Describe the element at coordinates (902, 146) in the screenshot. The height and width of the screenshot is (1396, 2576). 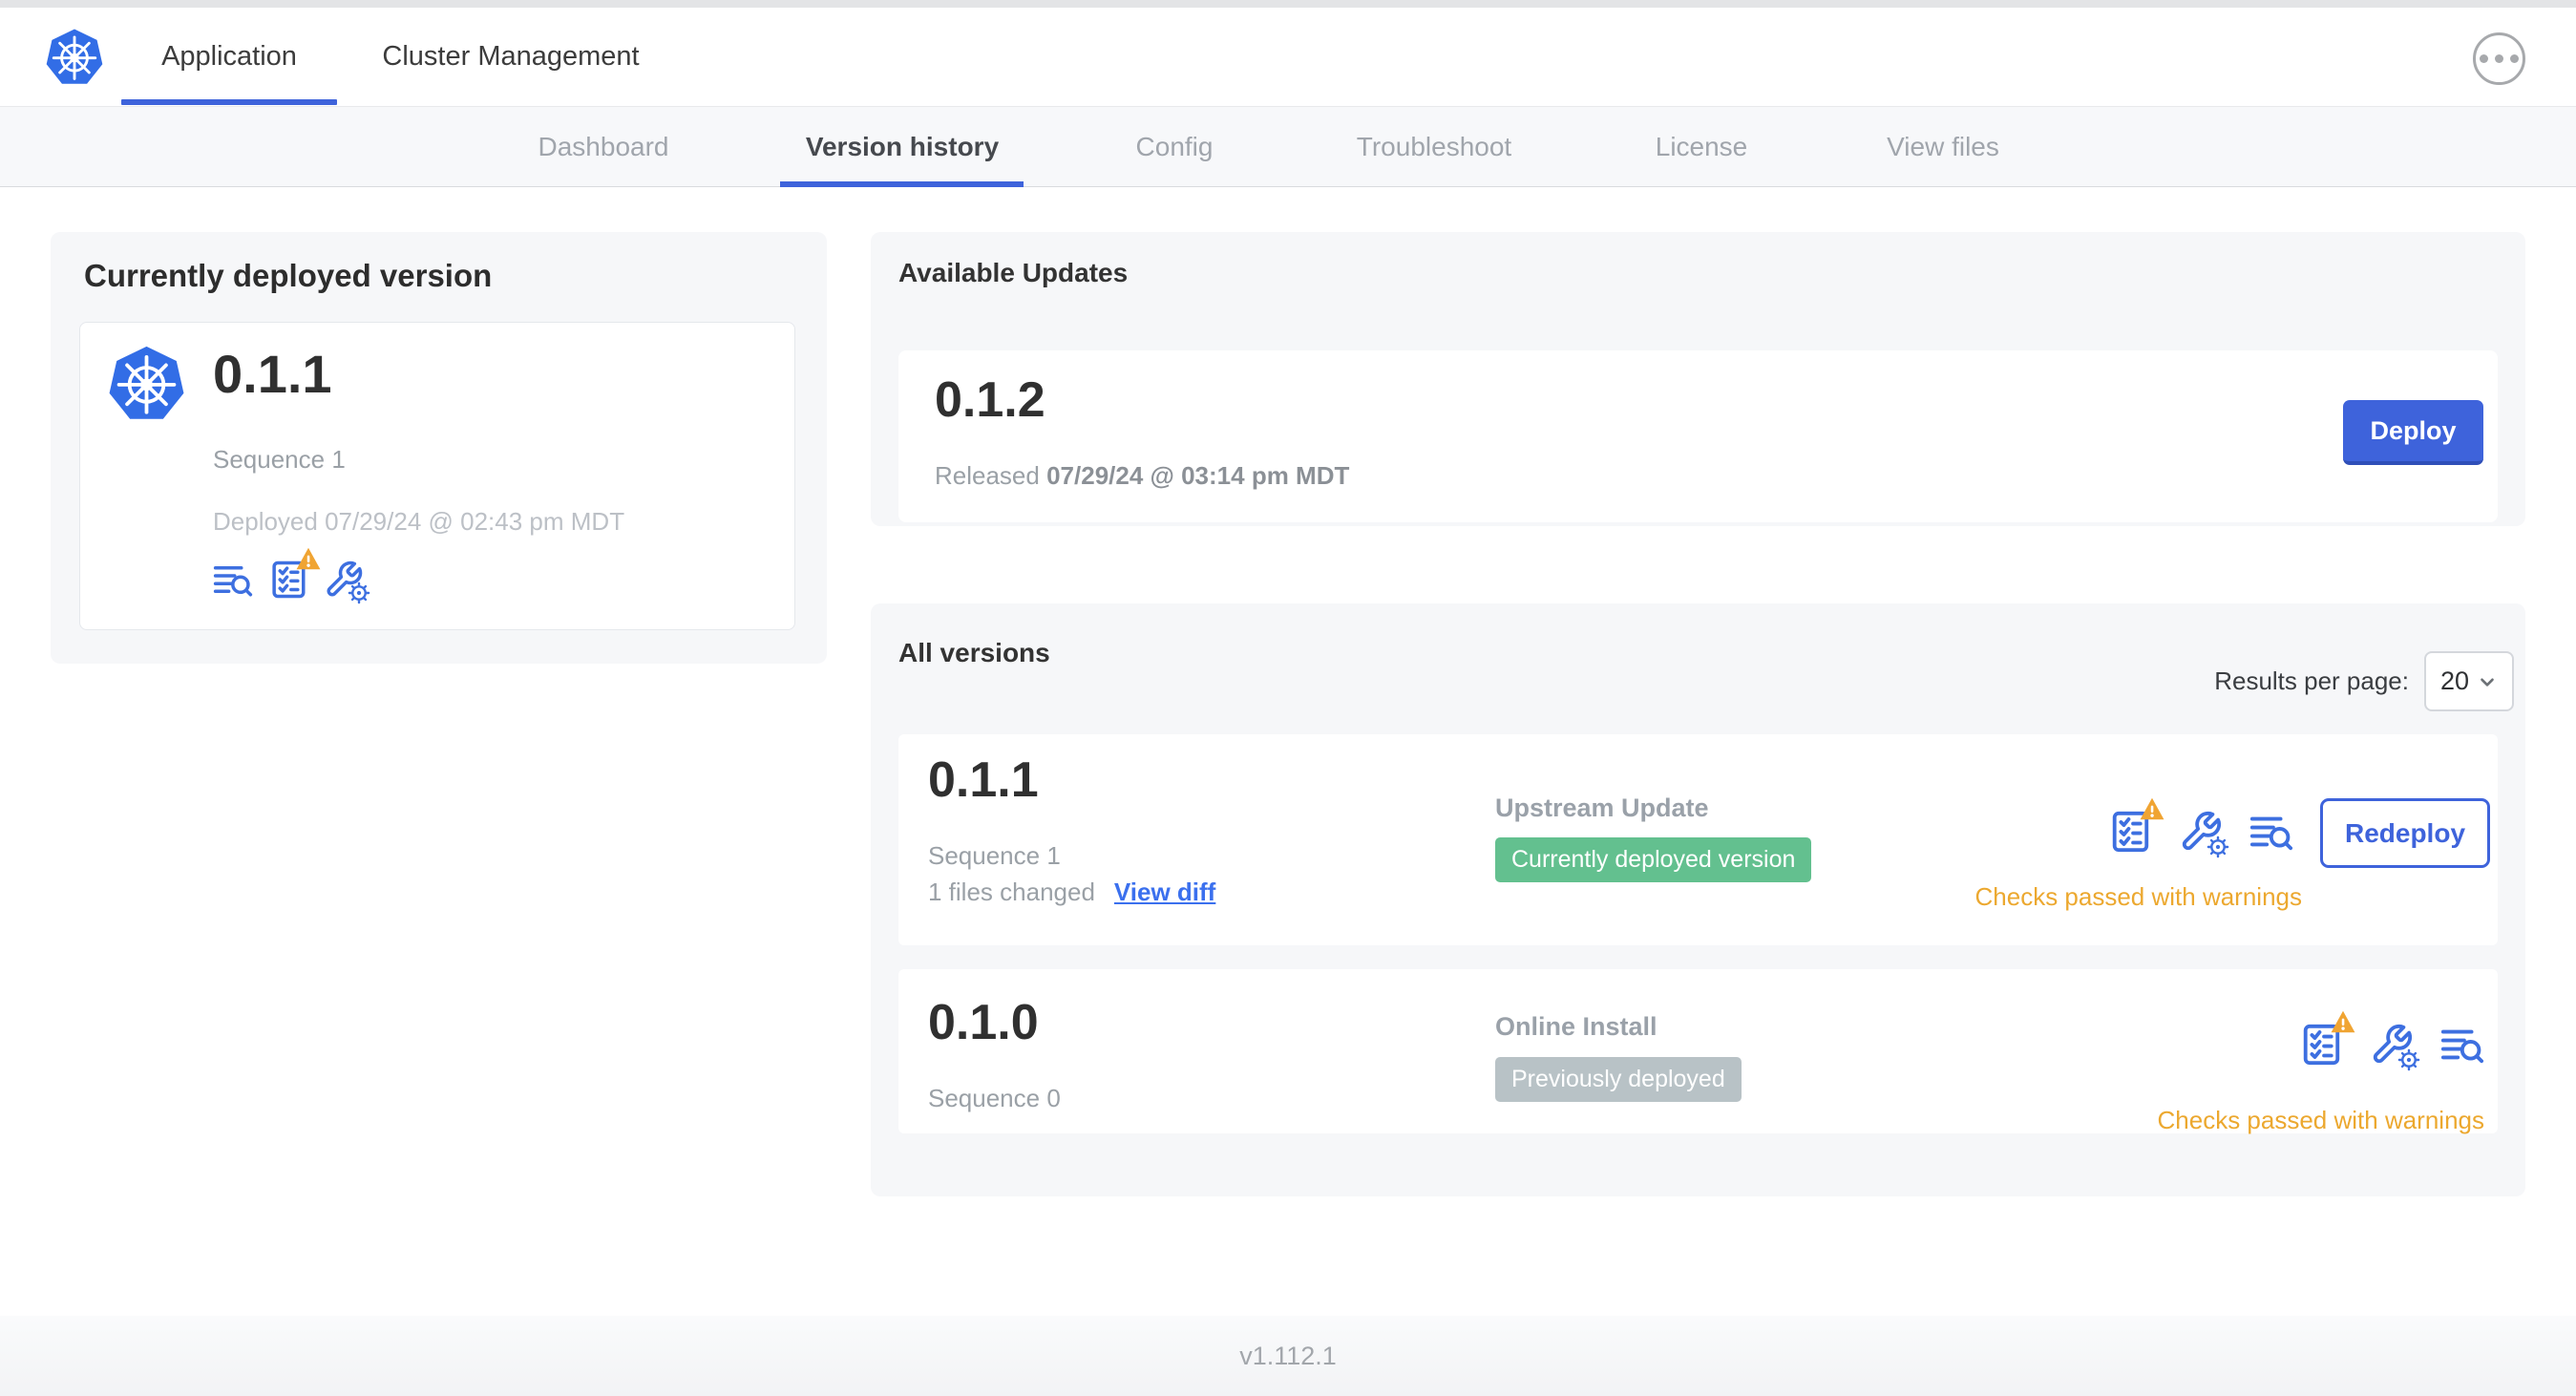
I see `subnav-tab-version-history: Version history` at that location.